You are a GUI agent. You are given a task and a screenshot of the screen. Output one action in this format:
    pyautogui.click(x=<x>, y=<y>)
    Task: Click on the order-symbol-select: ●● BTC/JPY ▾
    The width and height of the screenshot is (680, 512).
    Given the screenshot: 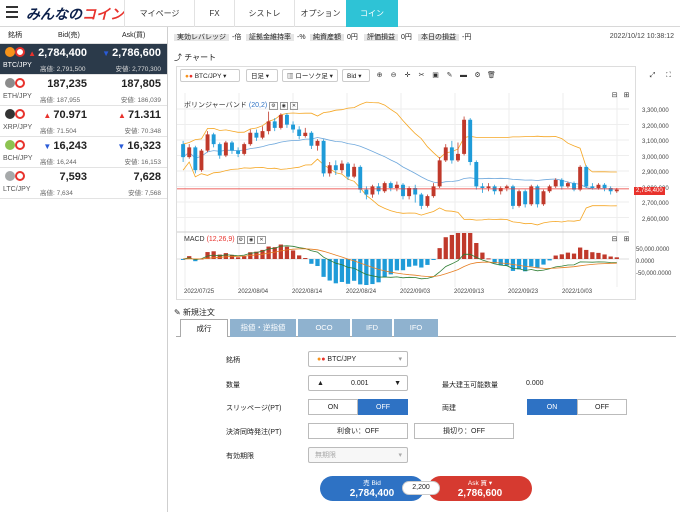 What is the action you would take?
    pyautogui.click(x=358, y=359)
    